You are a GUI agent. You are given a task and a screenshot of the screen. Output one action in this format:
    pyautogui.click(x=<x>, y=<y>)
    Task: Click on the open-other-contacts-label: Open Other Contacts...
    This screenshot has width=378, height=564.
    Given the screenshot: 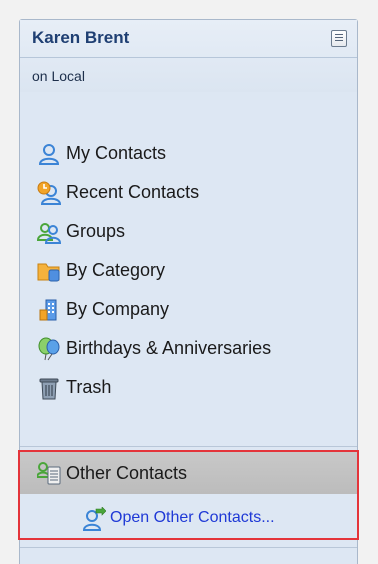 What is the action you would take?
    pyautogui.click(x=192, y=517)
    